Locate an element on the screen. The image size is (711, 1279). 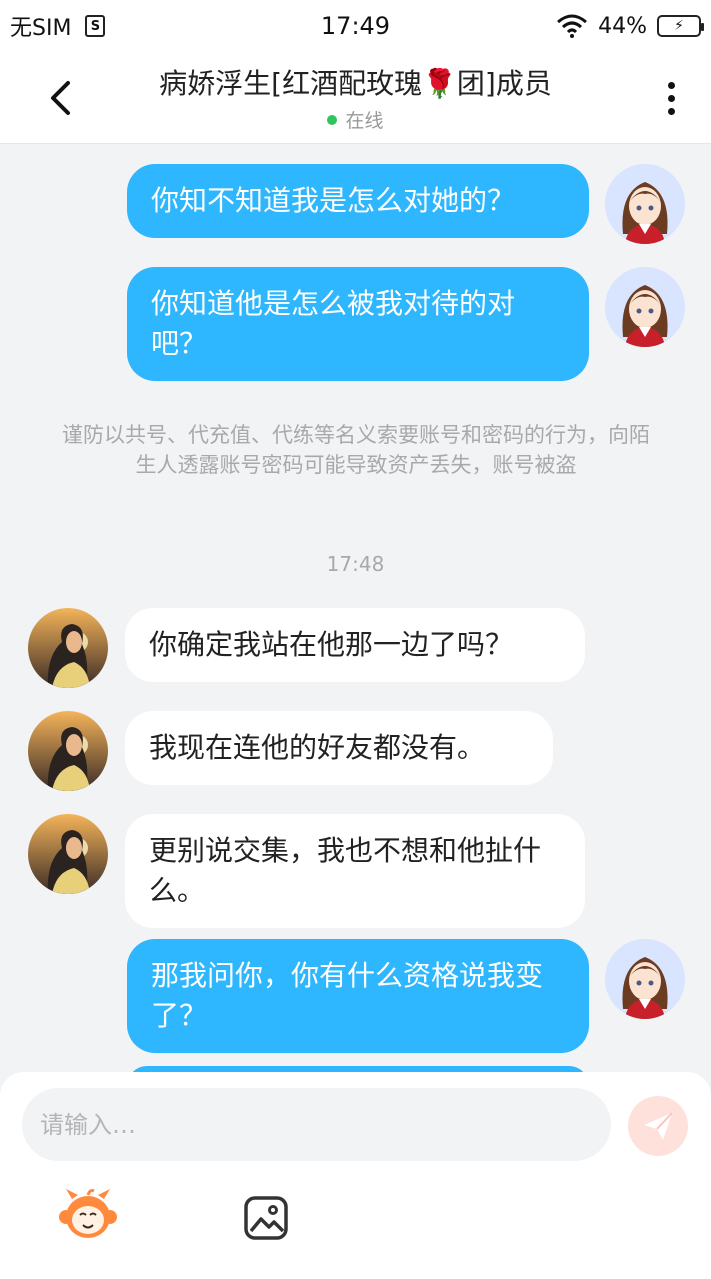
battery-percent: 44% is located at coordinates (622, 26).